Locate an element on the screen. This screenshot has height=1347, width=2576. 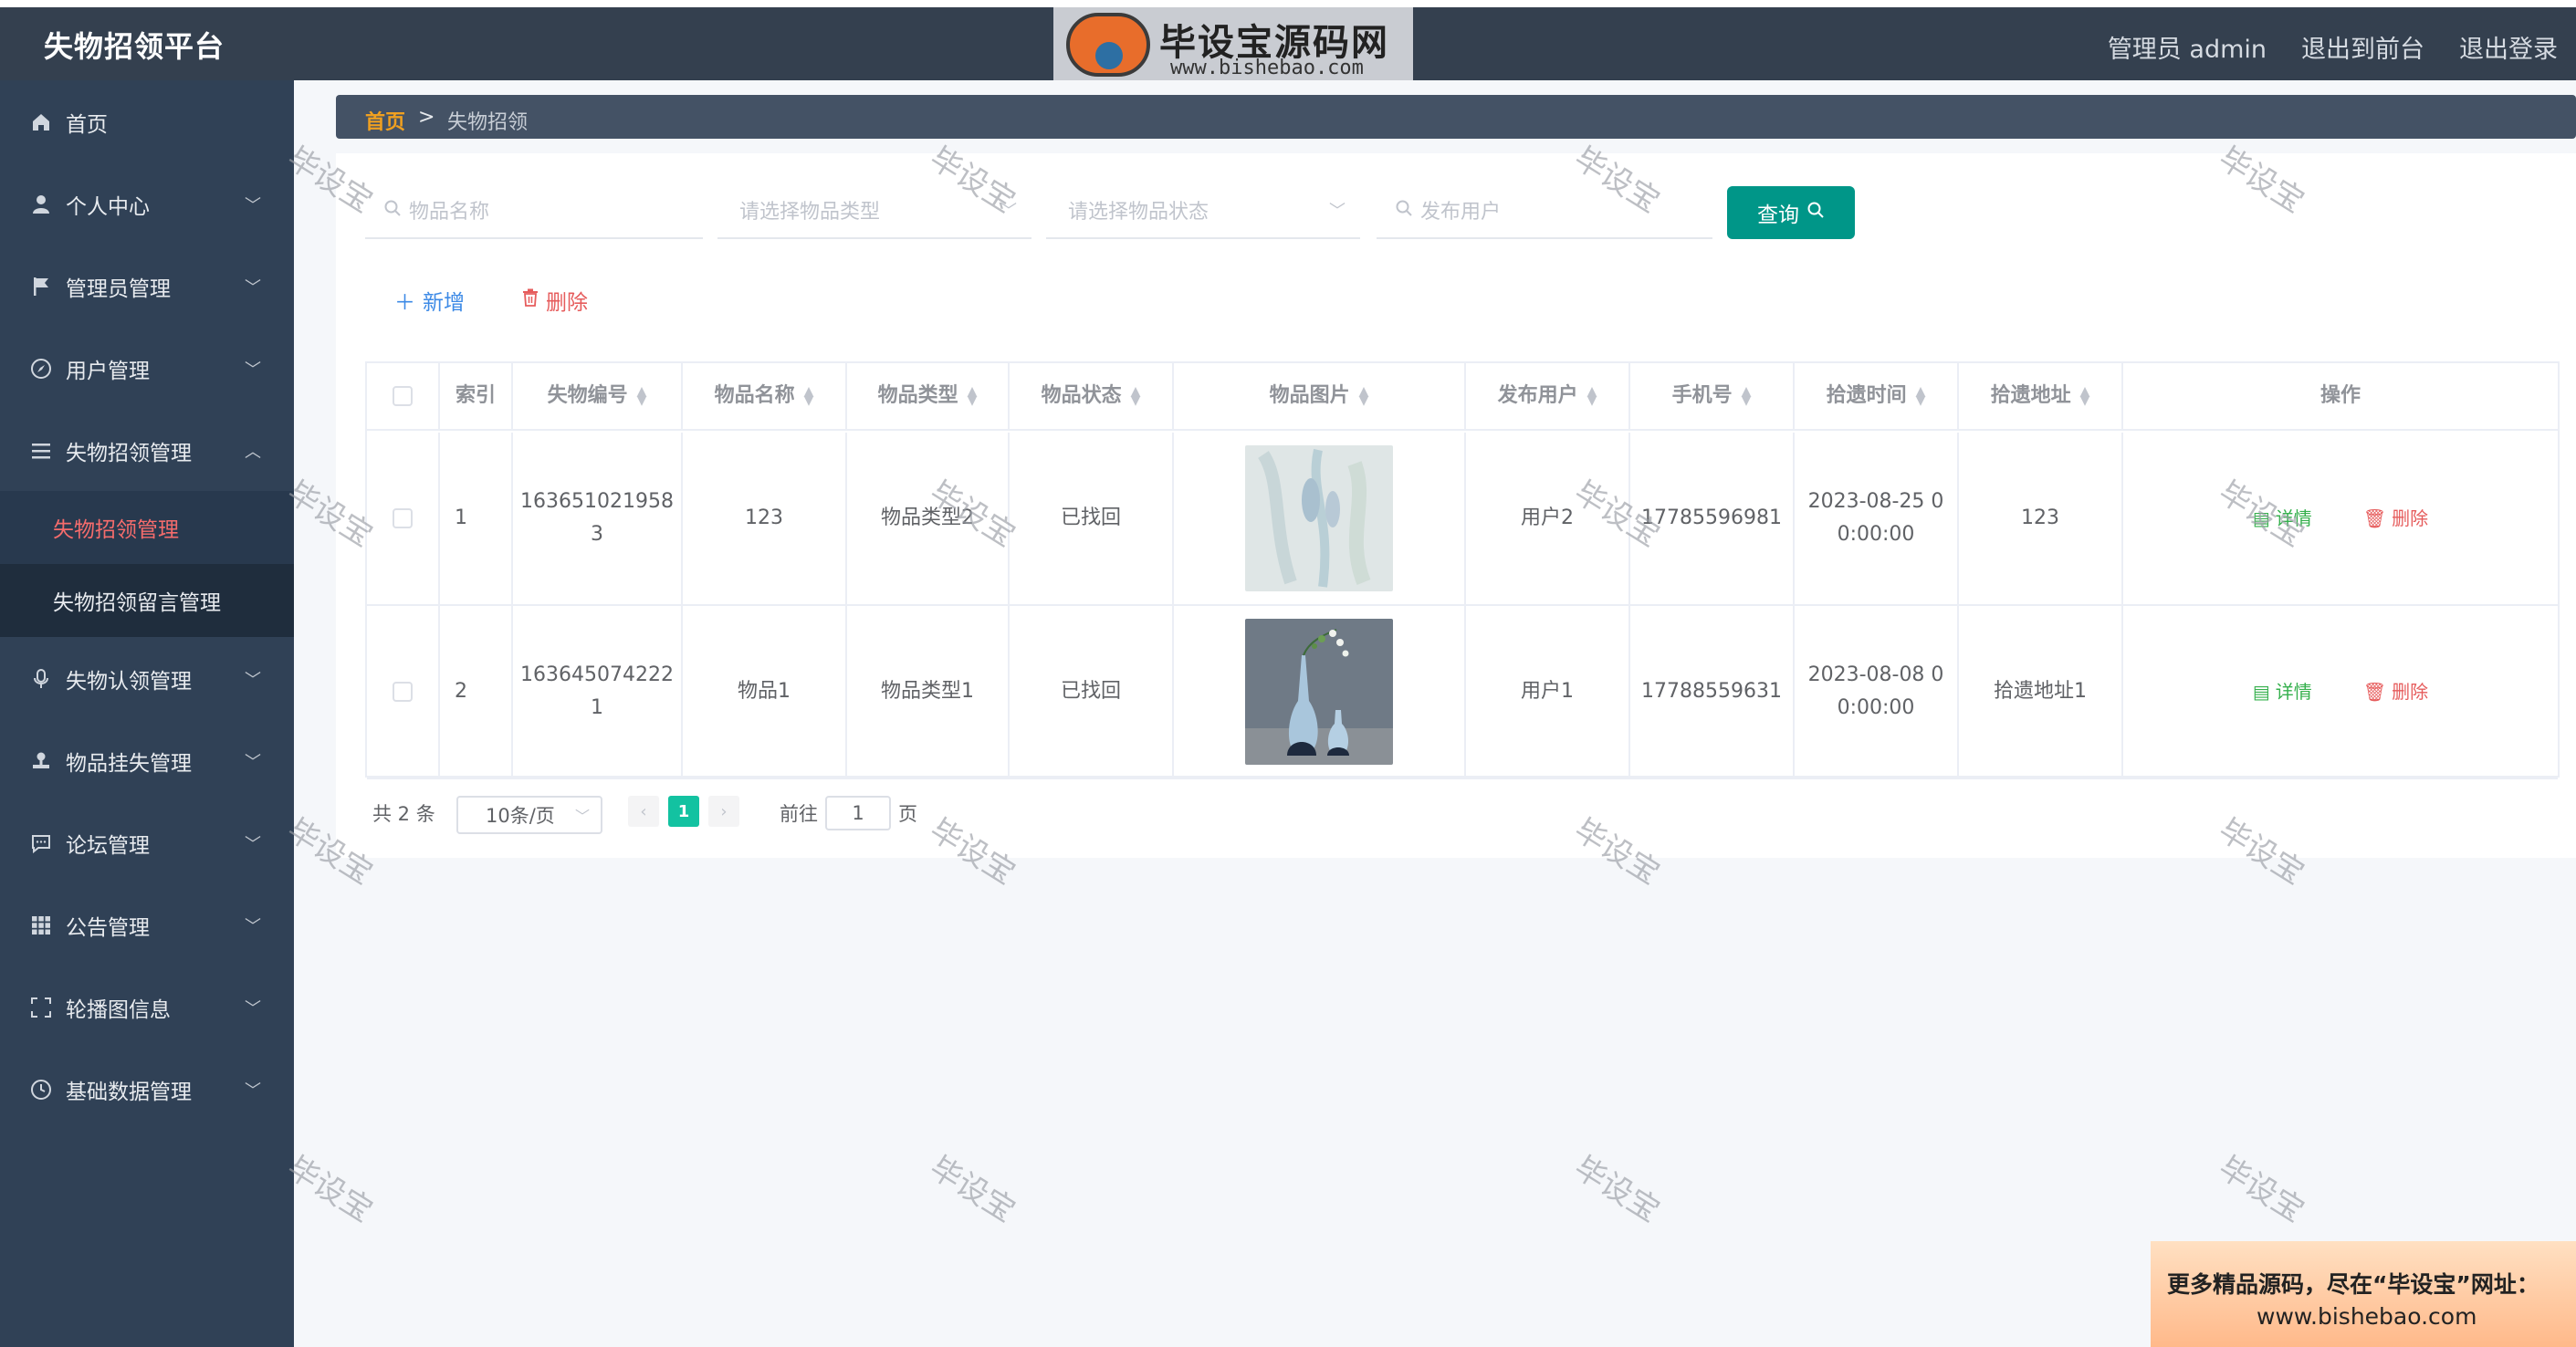
publisher-input: 发布用户 is located at coordinates (1545, 211).